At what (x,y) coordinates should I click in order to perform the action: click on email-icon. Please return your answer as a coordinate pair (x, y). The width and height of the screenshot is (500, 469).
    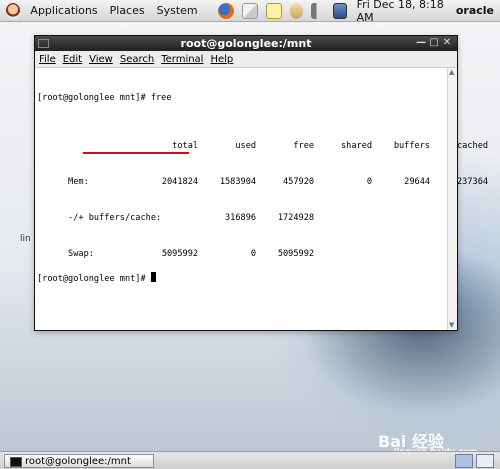
    Looking at the image, I should click on (249, 10).